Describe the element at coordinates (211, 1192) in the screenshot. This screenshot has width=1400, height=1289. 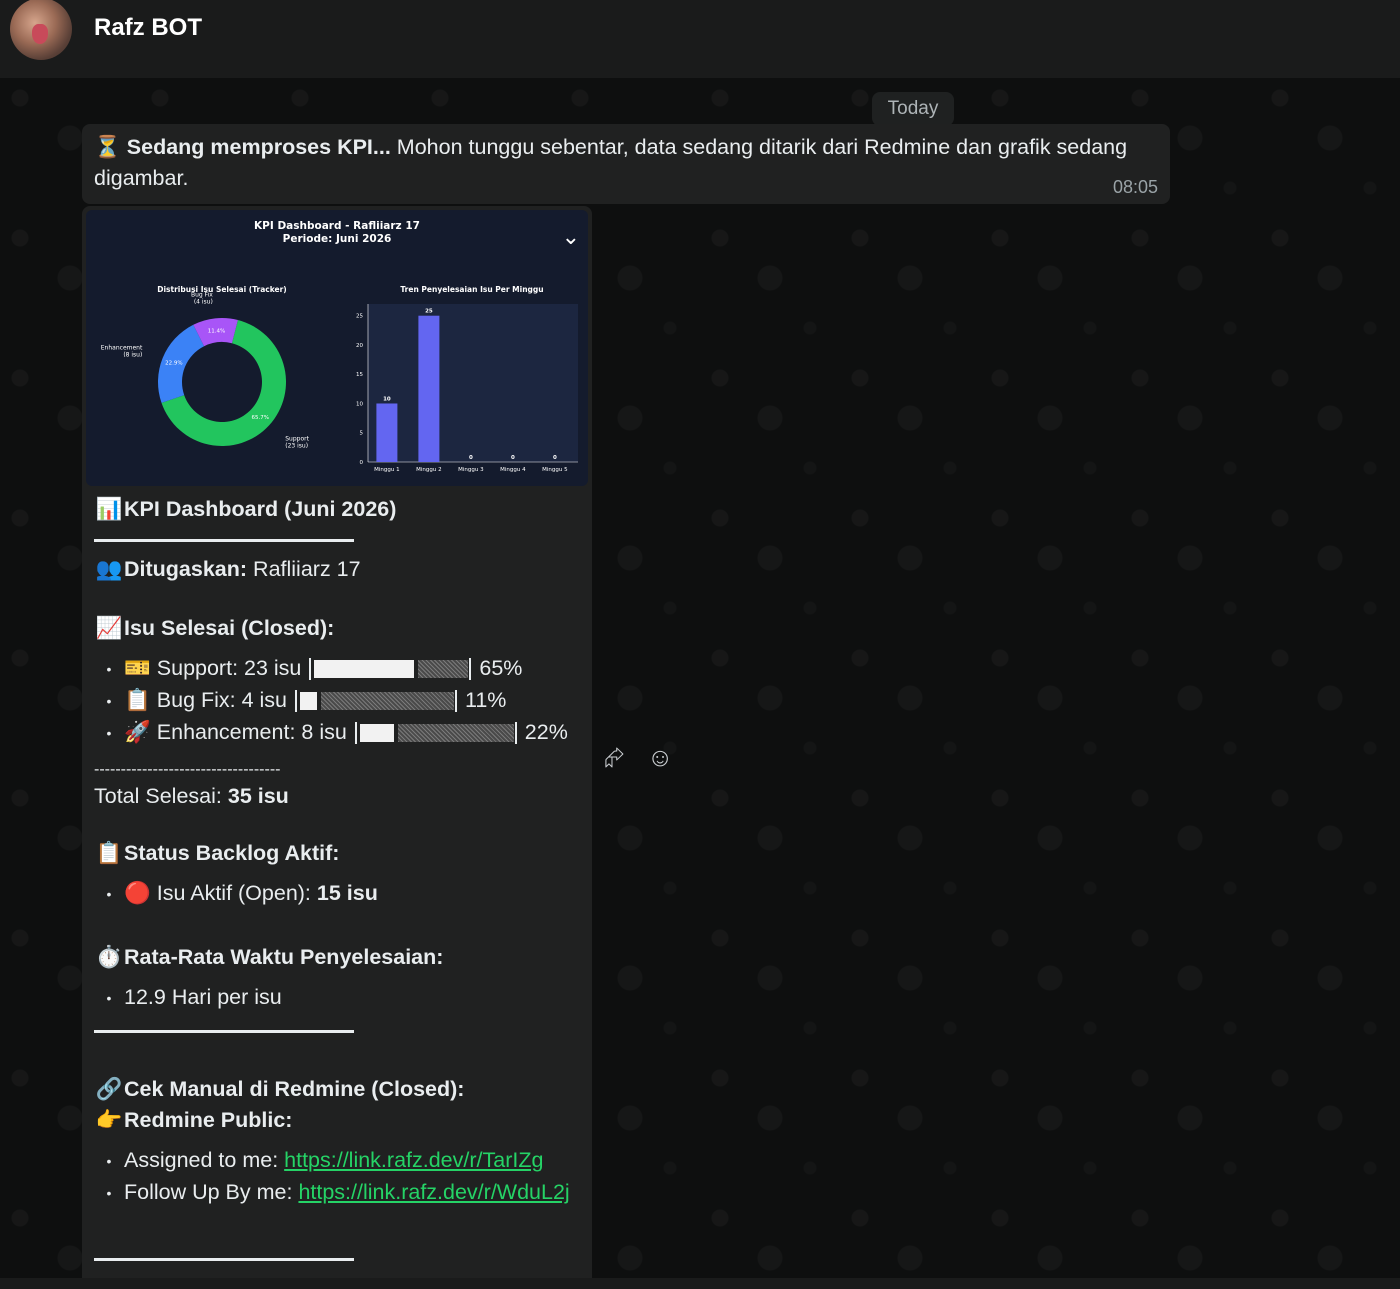
I see `followup-link-label: Follow Up By me:` at that location.